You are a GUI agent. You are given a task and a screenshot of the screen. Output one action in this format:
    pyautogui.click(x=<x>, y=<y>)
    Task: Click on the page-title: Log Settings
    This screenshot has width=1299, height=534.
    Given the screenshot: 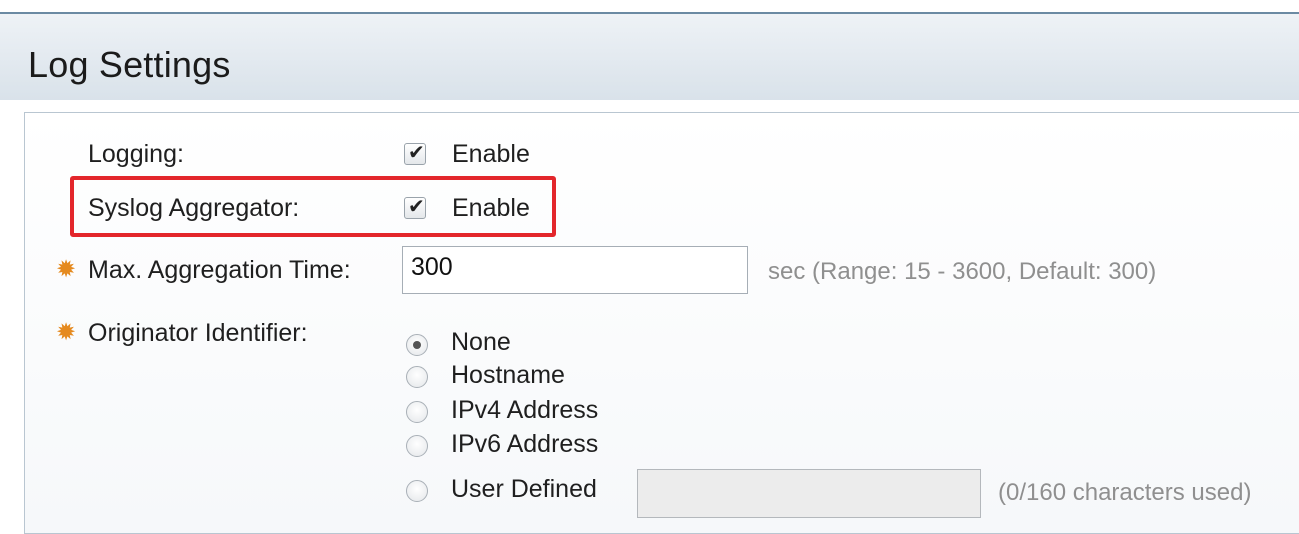 What is the action you would take?
    pyautogui.click(x=129, y=64)
    